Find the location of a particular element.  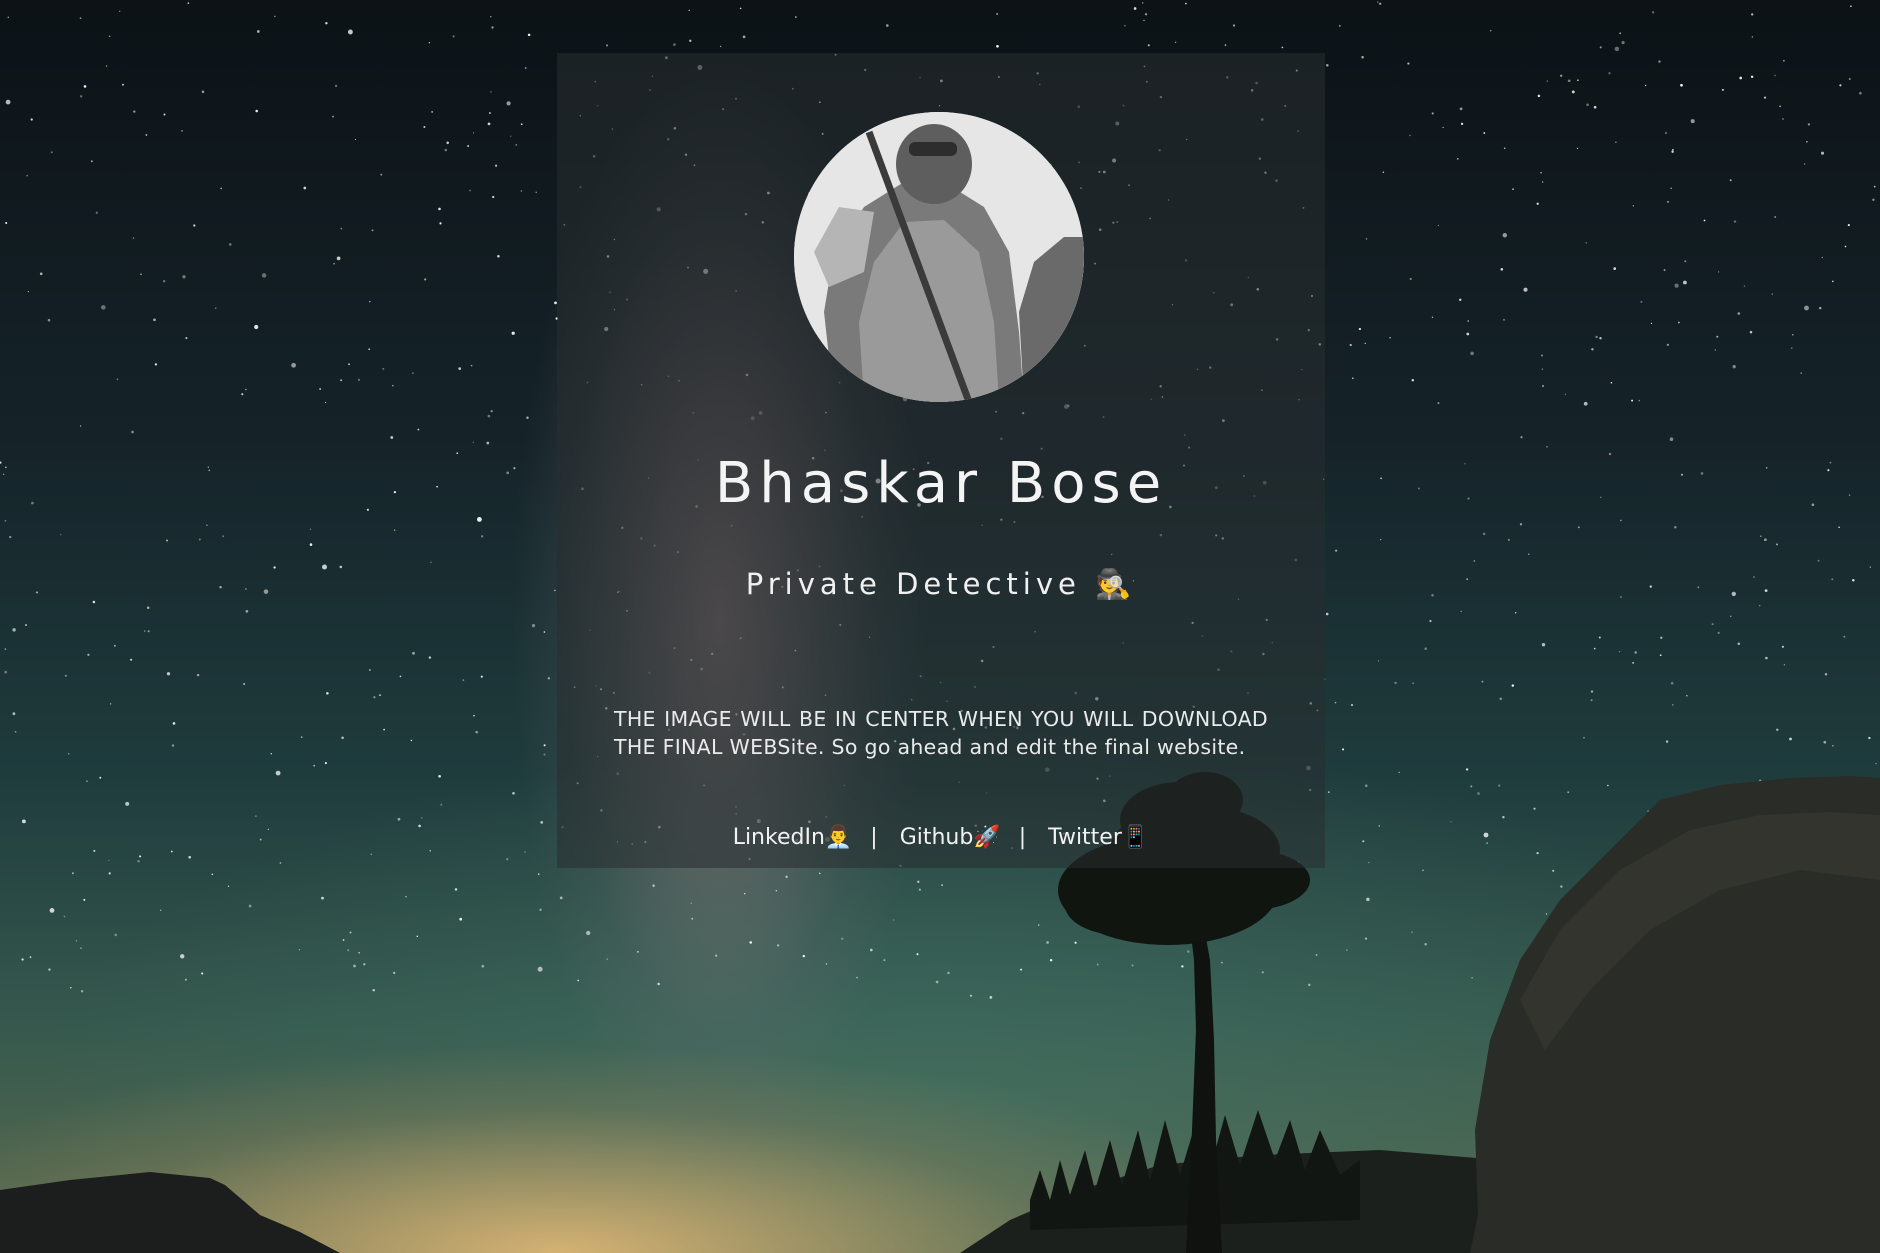

hooded-figure-icon is located at coordinates (939, 257).